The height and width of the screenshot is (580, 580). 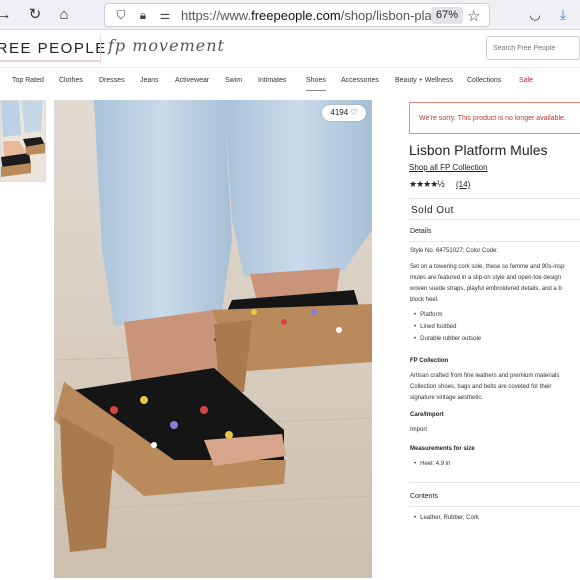 I want to click on thumbnail-image, so click(x=23, y=141).